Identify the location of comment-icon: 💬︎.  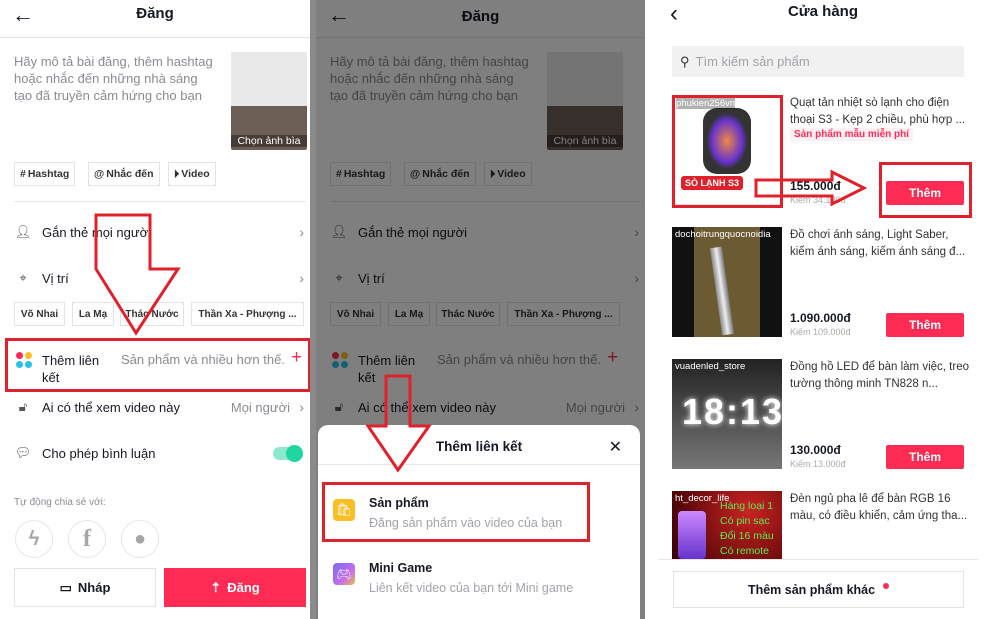
(23, 452).